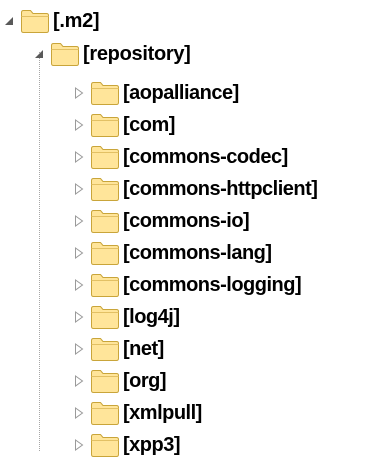 The image size is (365, 461). What do you see at coordinates (197, 253) in the screenshot?
I see `tree-node-label: [commons-lang]` at bounding box center [197, 253].